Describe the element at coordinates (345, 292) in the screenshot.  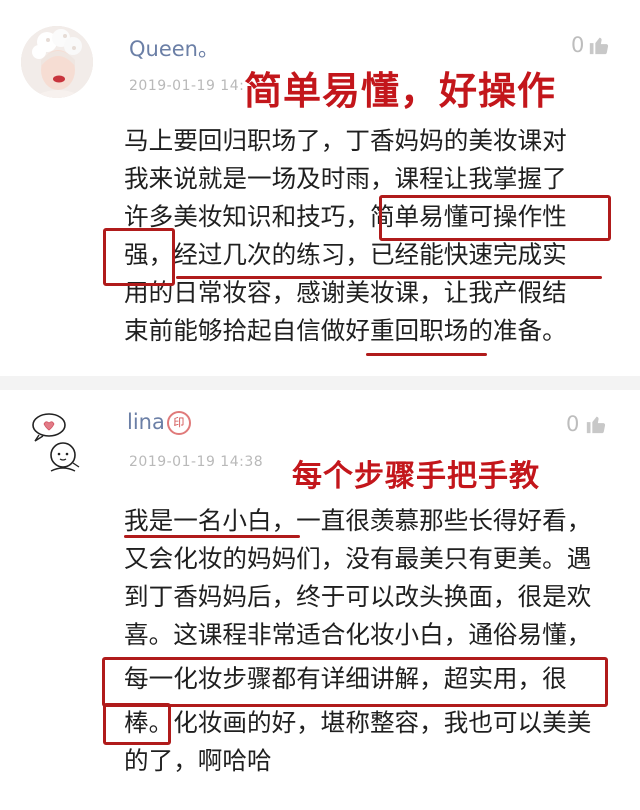
I see `comment-line: 用的日常妆容，感谢美妆课，让我产假结` at that location.